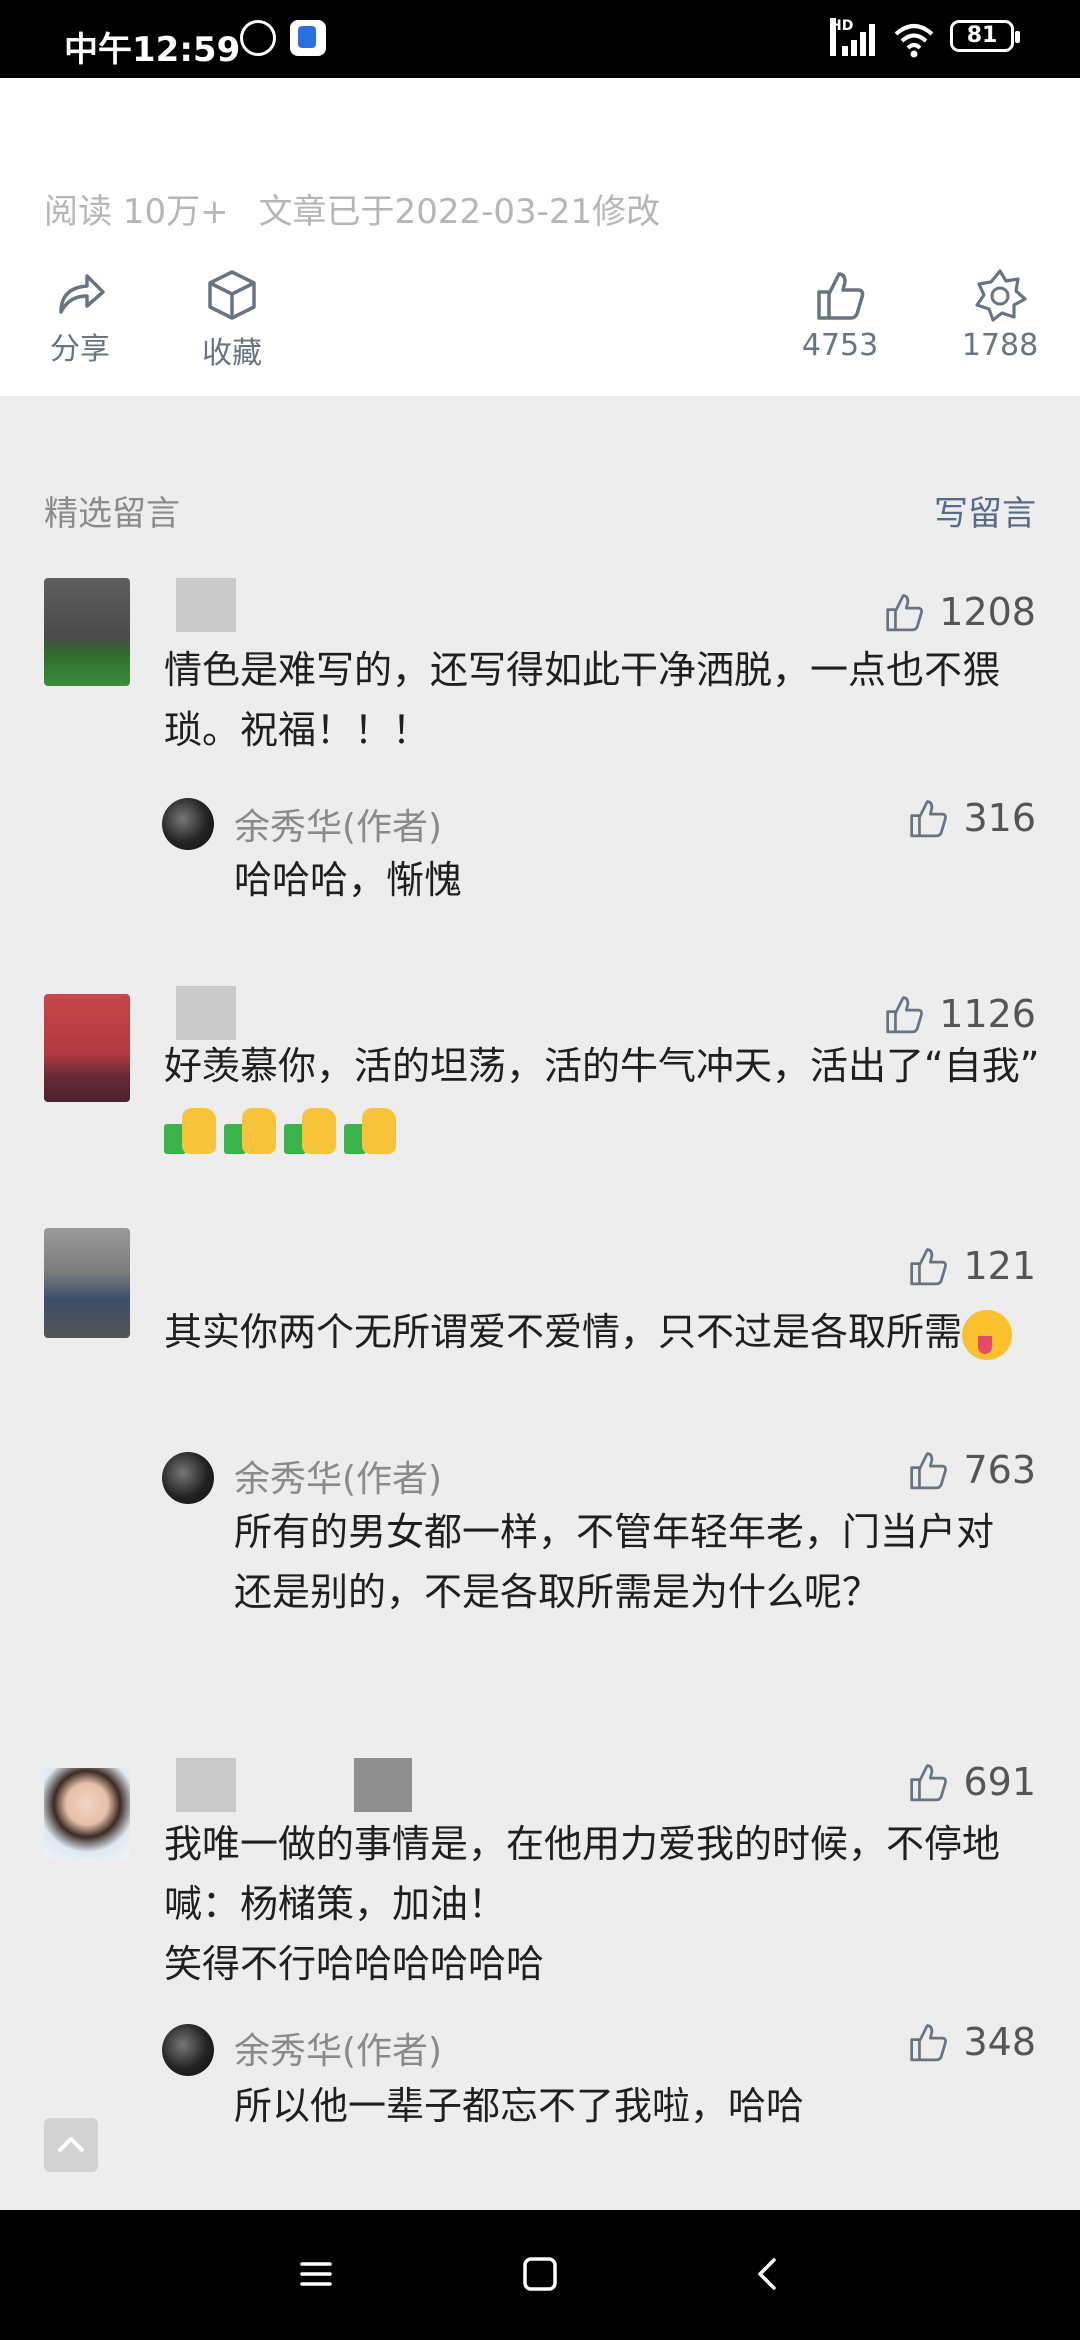 The width and height of the screenshot is (1080, 2340). I want to click on like-count: 1208, so click(987, 612).